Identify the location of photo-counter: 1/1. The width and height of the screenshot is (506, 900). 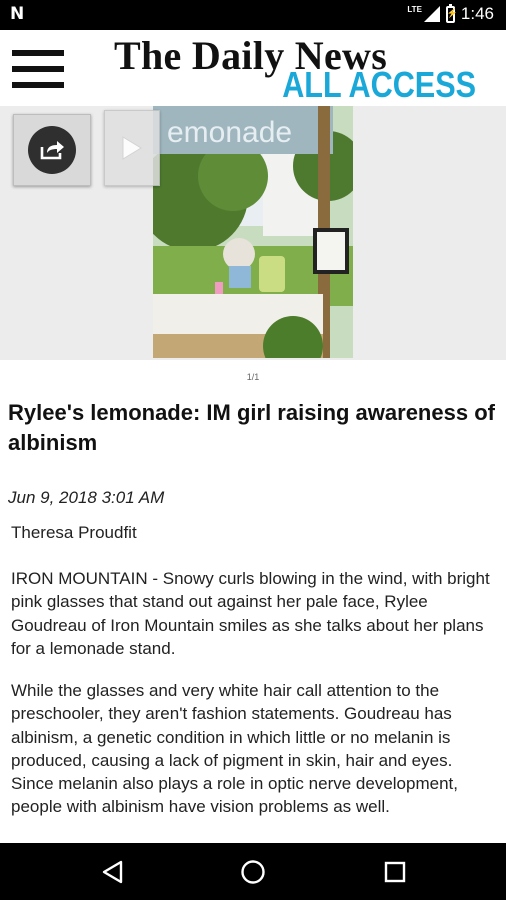
(253, 377).